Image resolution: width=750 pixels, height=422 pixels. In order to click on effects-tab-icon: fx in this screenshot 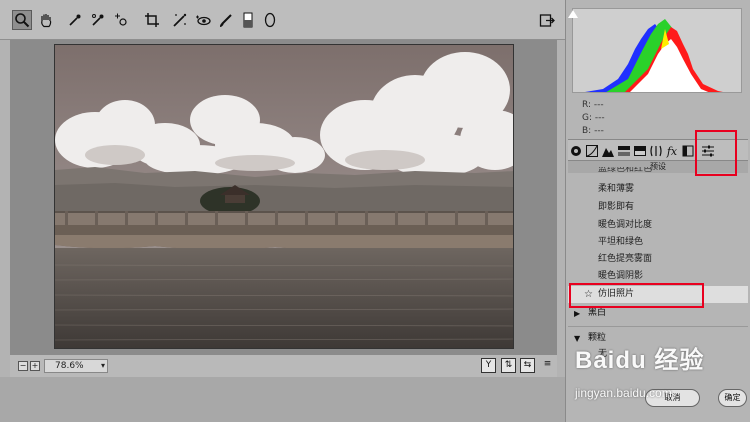, I will do `click(672, 151)`.